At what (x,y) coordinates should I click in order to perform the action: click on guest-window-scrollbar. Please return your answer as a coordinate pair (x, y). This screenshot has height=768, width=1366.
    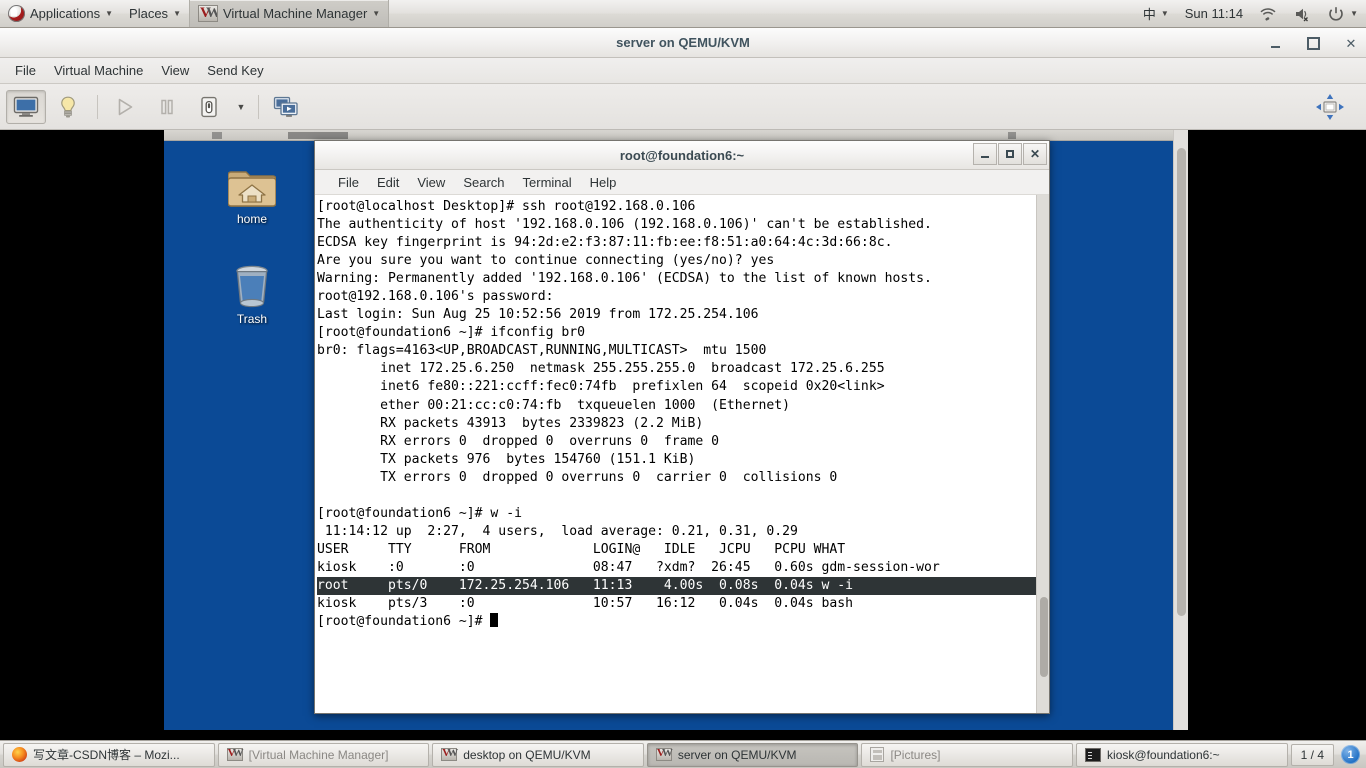
    Looking at the image, I should click on (1180, 430).